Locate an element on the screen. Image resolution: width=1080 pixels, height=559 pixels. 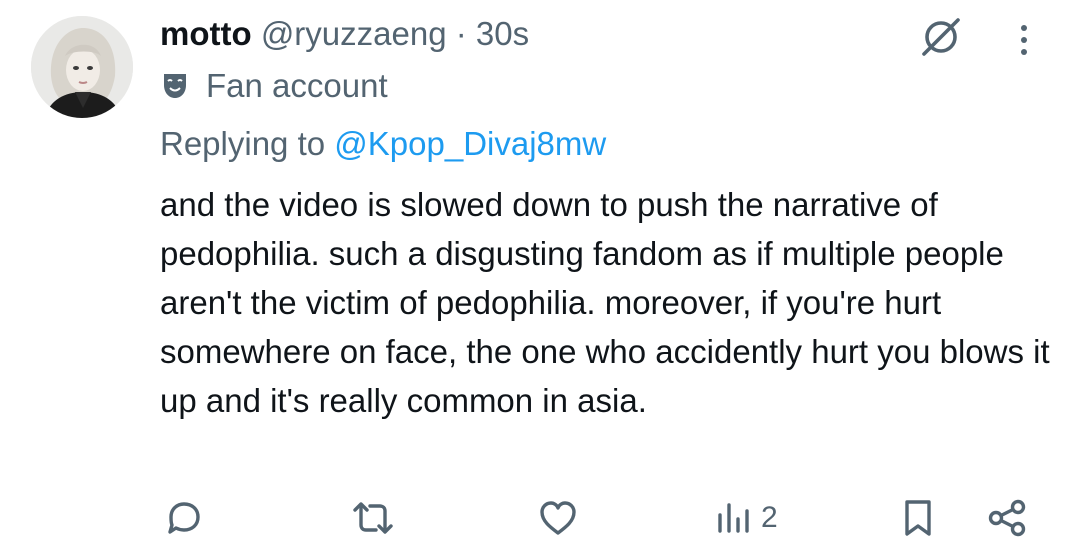
heart-icon is located at coordinates (558, 518).